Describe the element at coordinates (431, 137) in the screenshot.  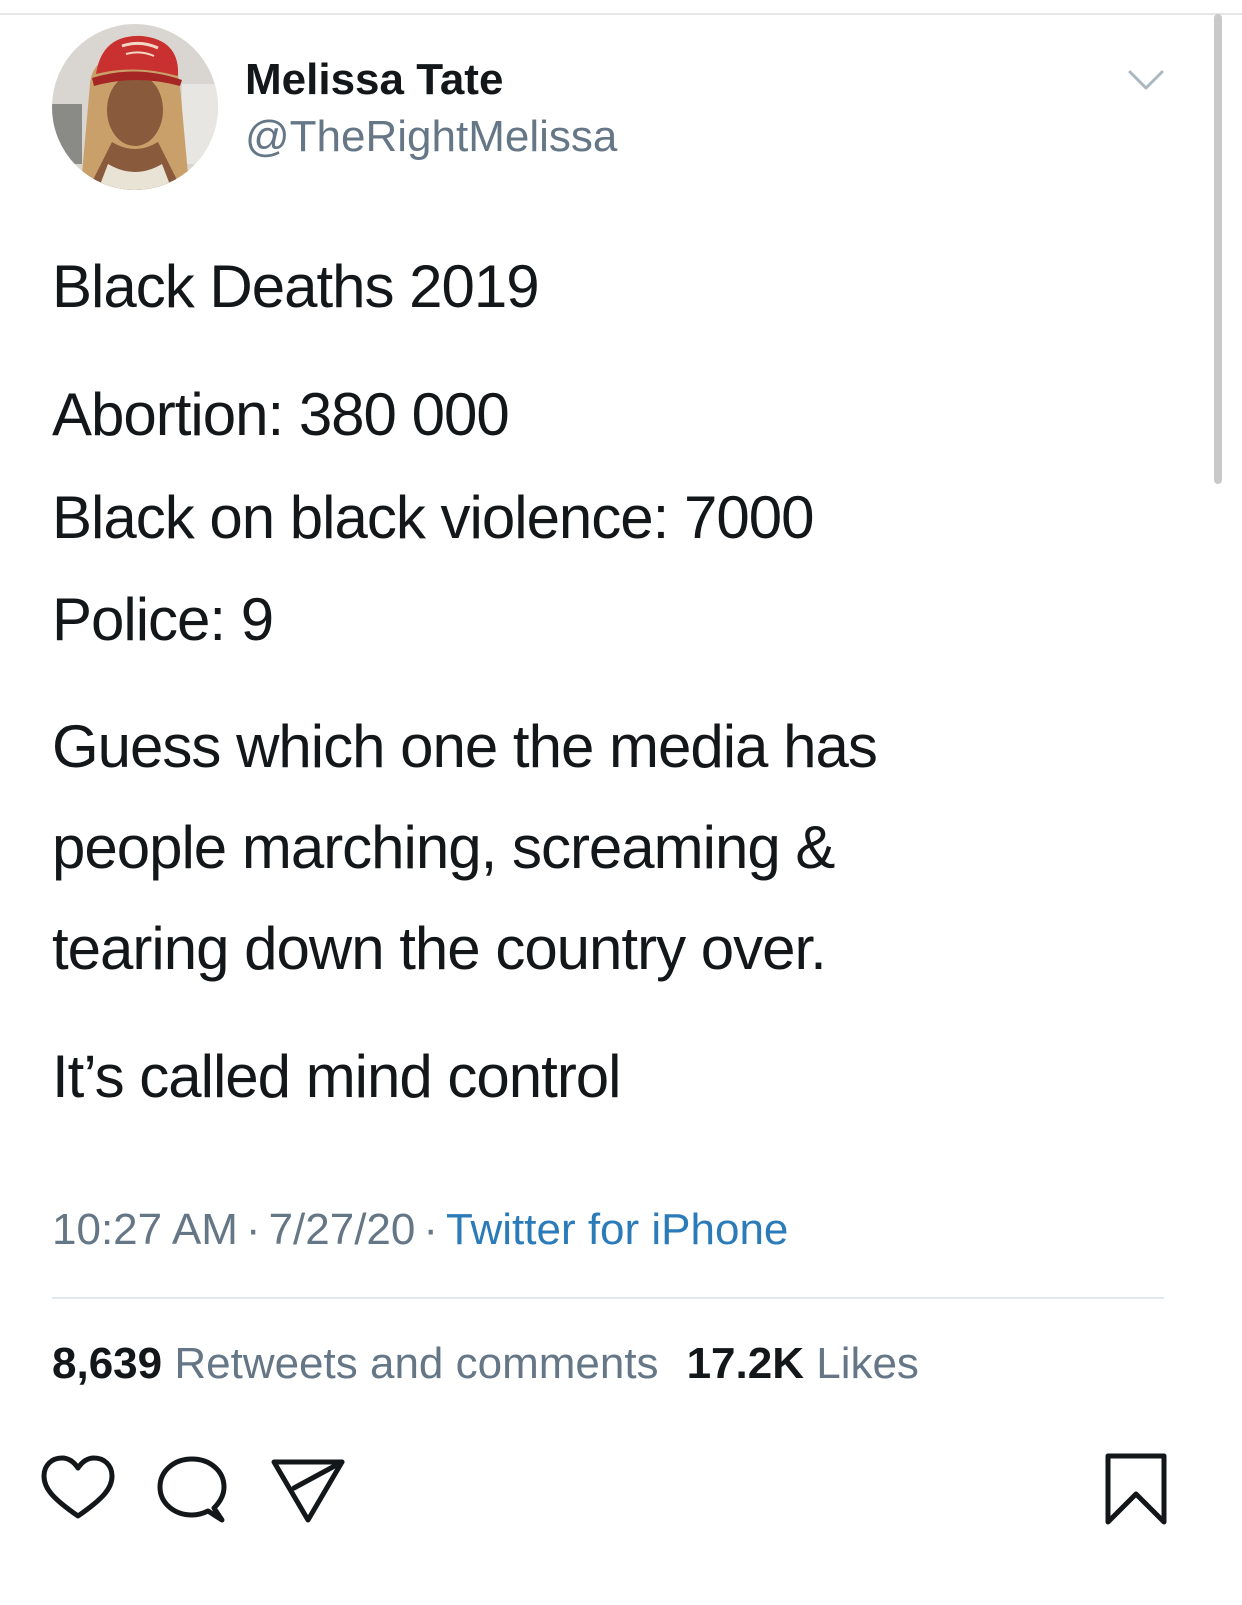
I see `author-handle: @TheRightMelissa` at that location.